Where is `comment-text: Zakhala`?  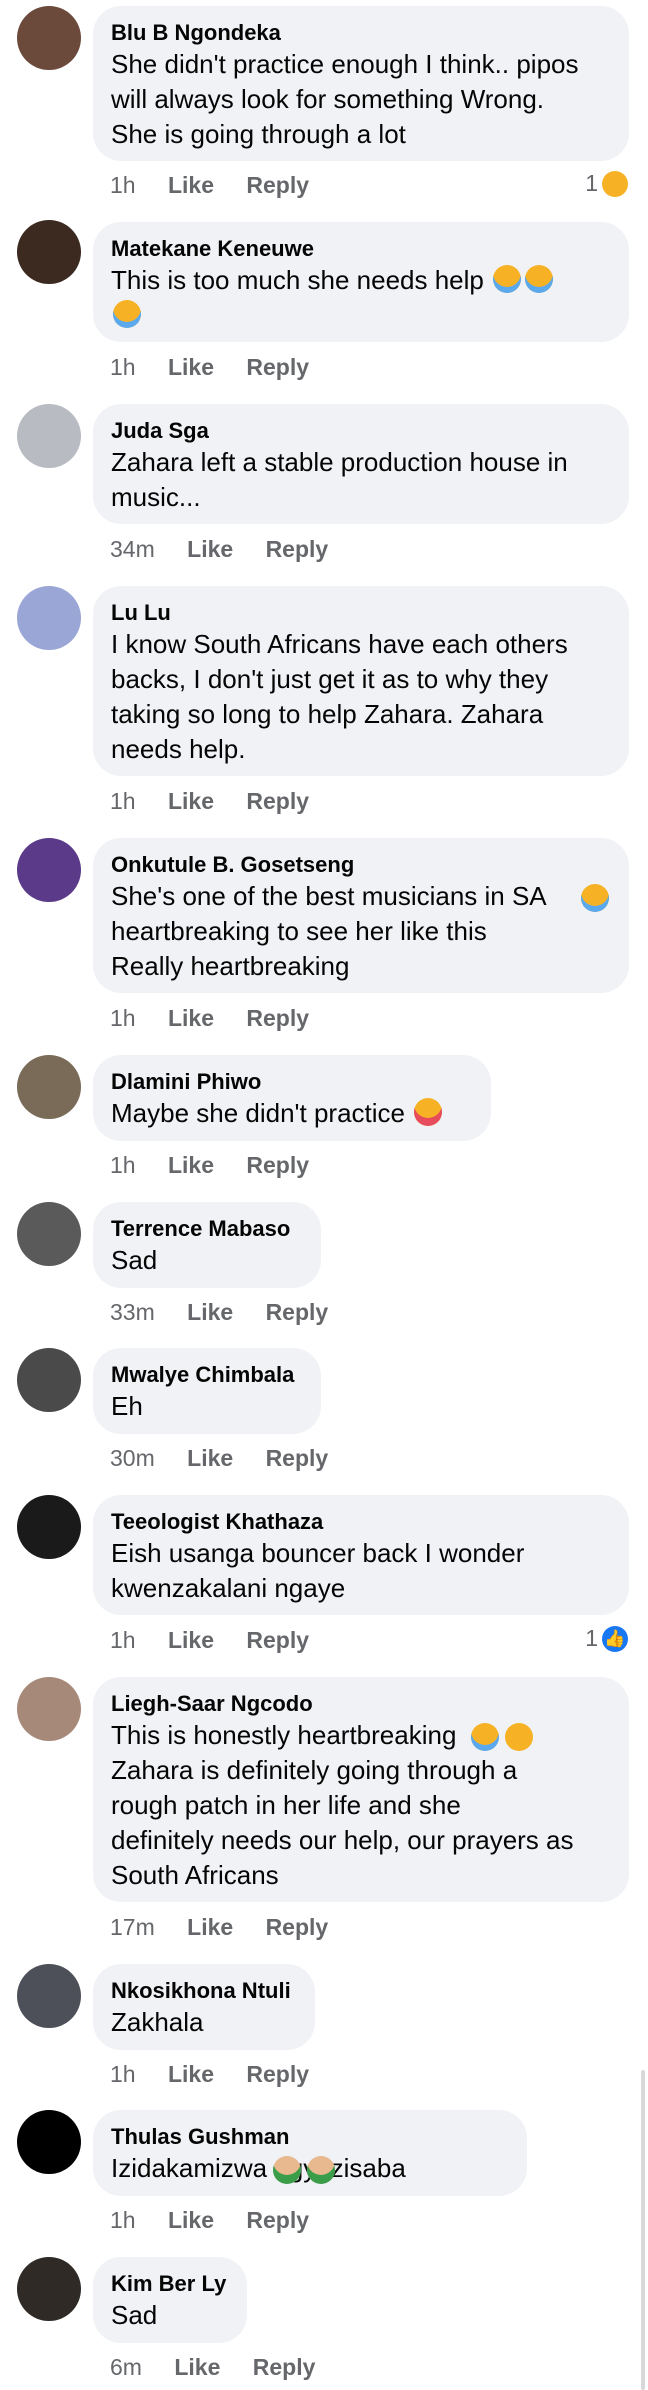
comment-text: Zakhala is located at coordinates (157, 2022).